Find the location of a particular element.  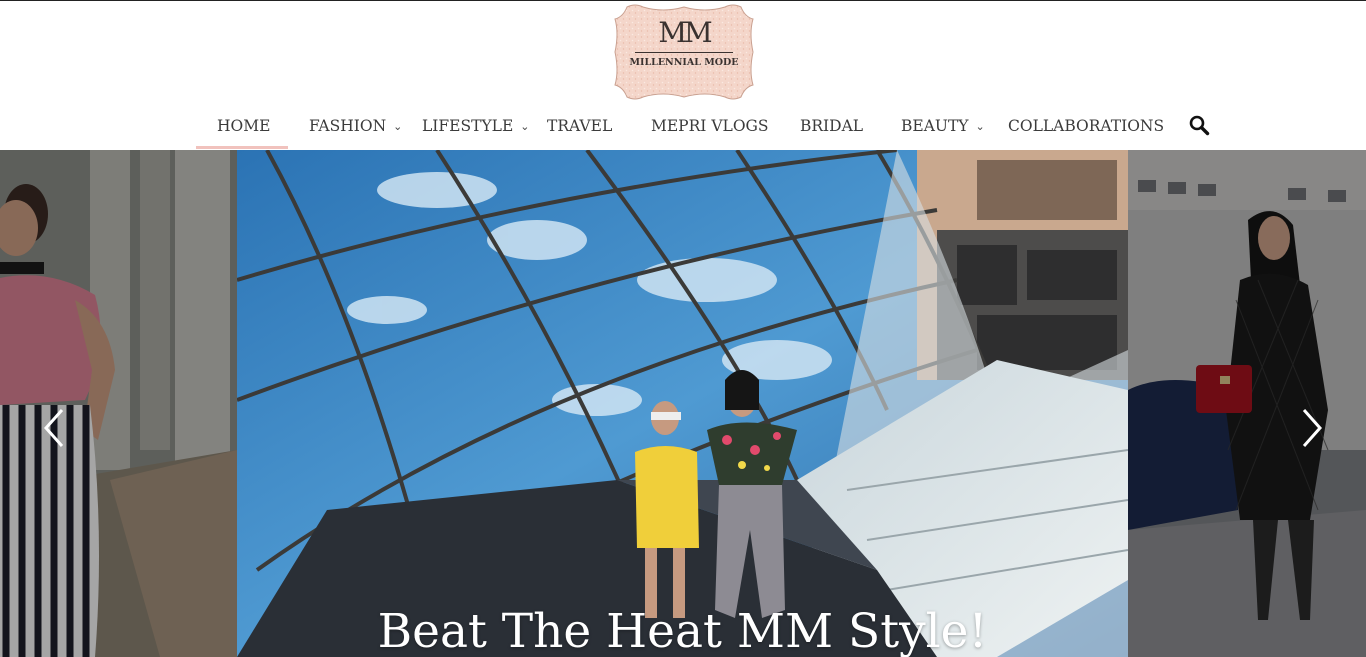

logo-wordmark: MILLENNIAL MODE is located at coordinates (684, 62).